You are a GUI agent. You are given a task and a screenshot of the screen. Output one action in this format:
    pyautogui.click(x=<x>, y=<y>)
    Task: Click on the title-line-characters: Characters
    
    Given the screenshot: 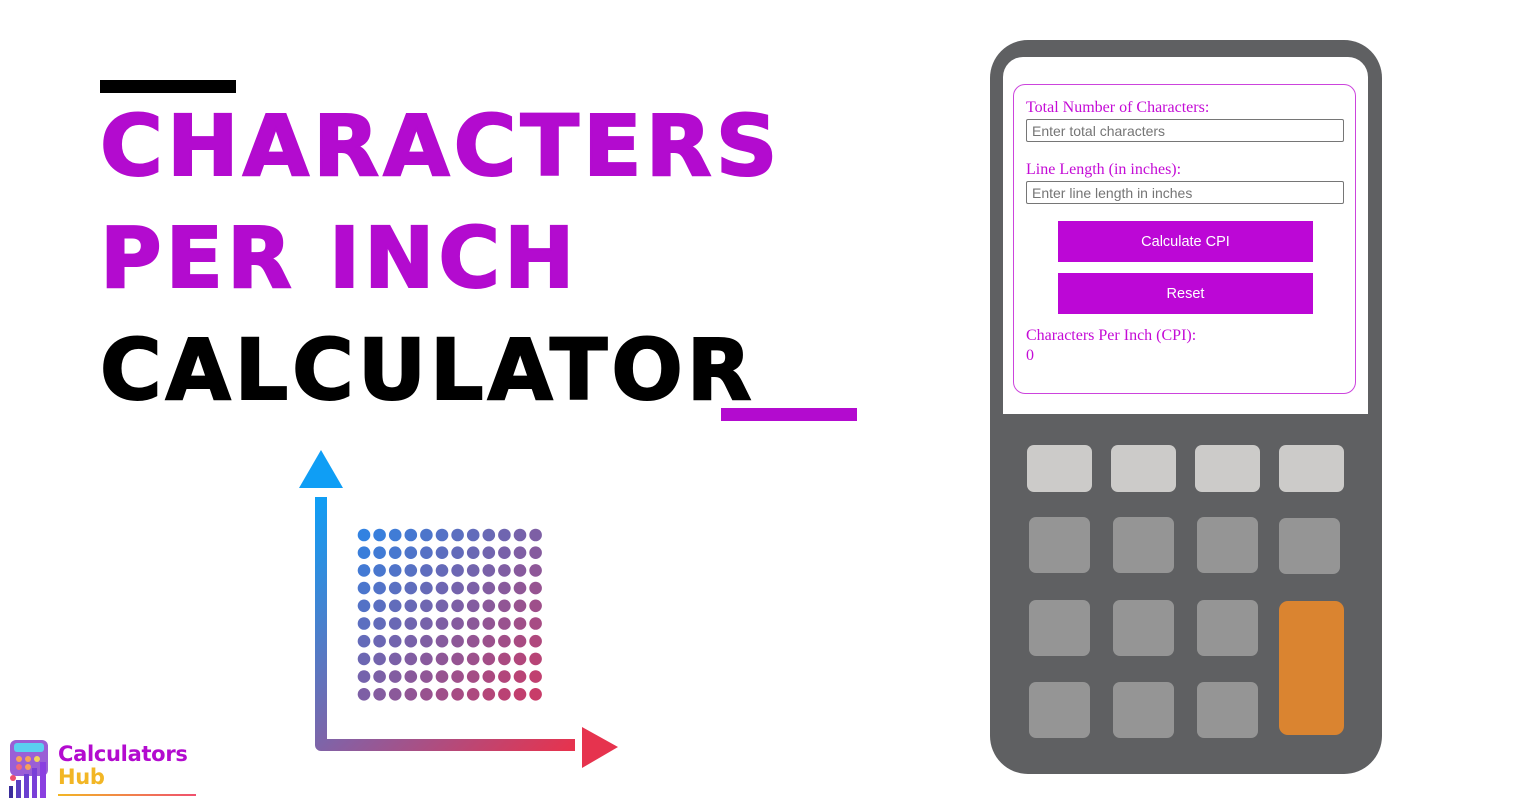 What is the action you would take?
    pyautogui.click(x=440, y=146)
    